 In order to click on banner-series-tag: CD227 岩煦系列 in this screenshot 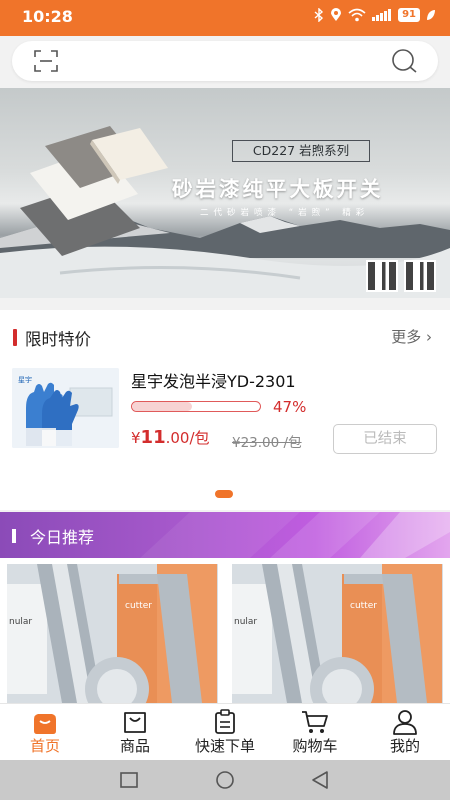, I will do `click(301, 151)`.